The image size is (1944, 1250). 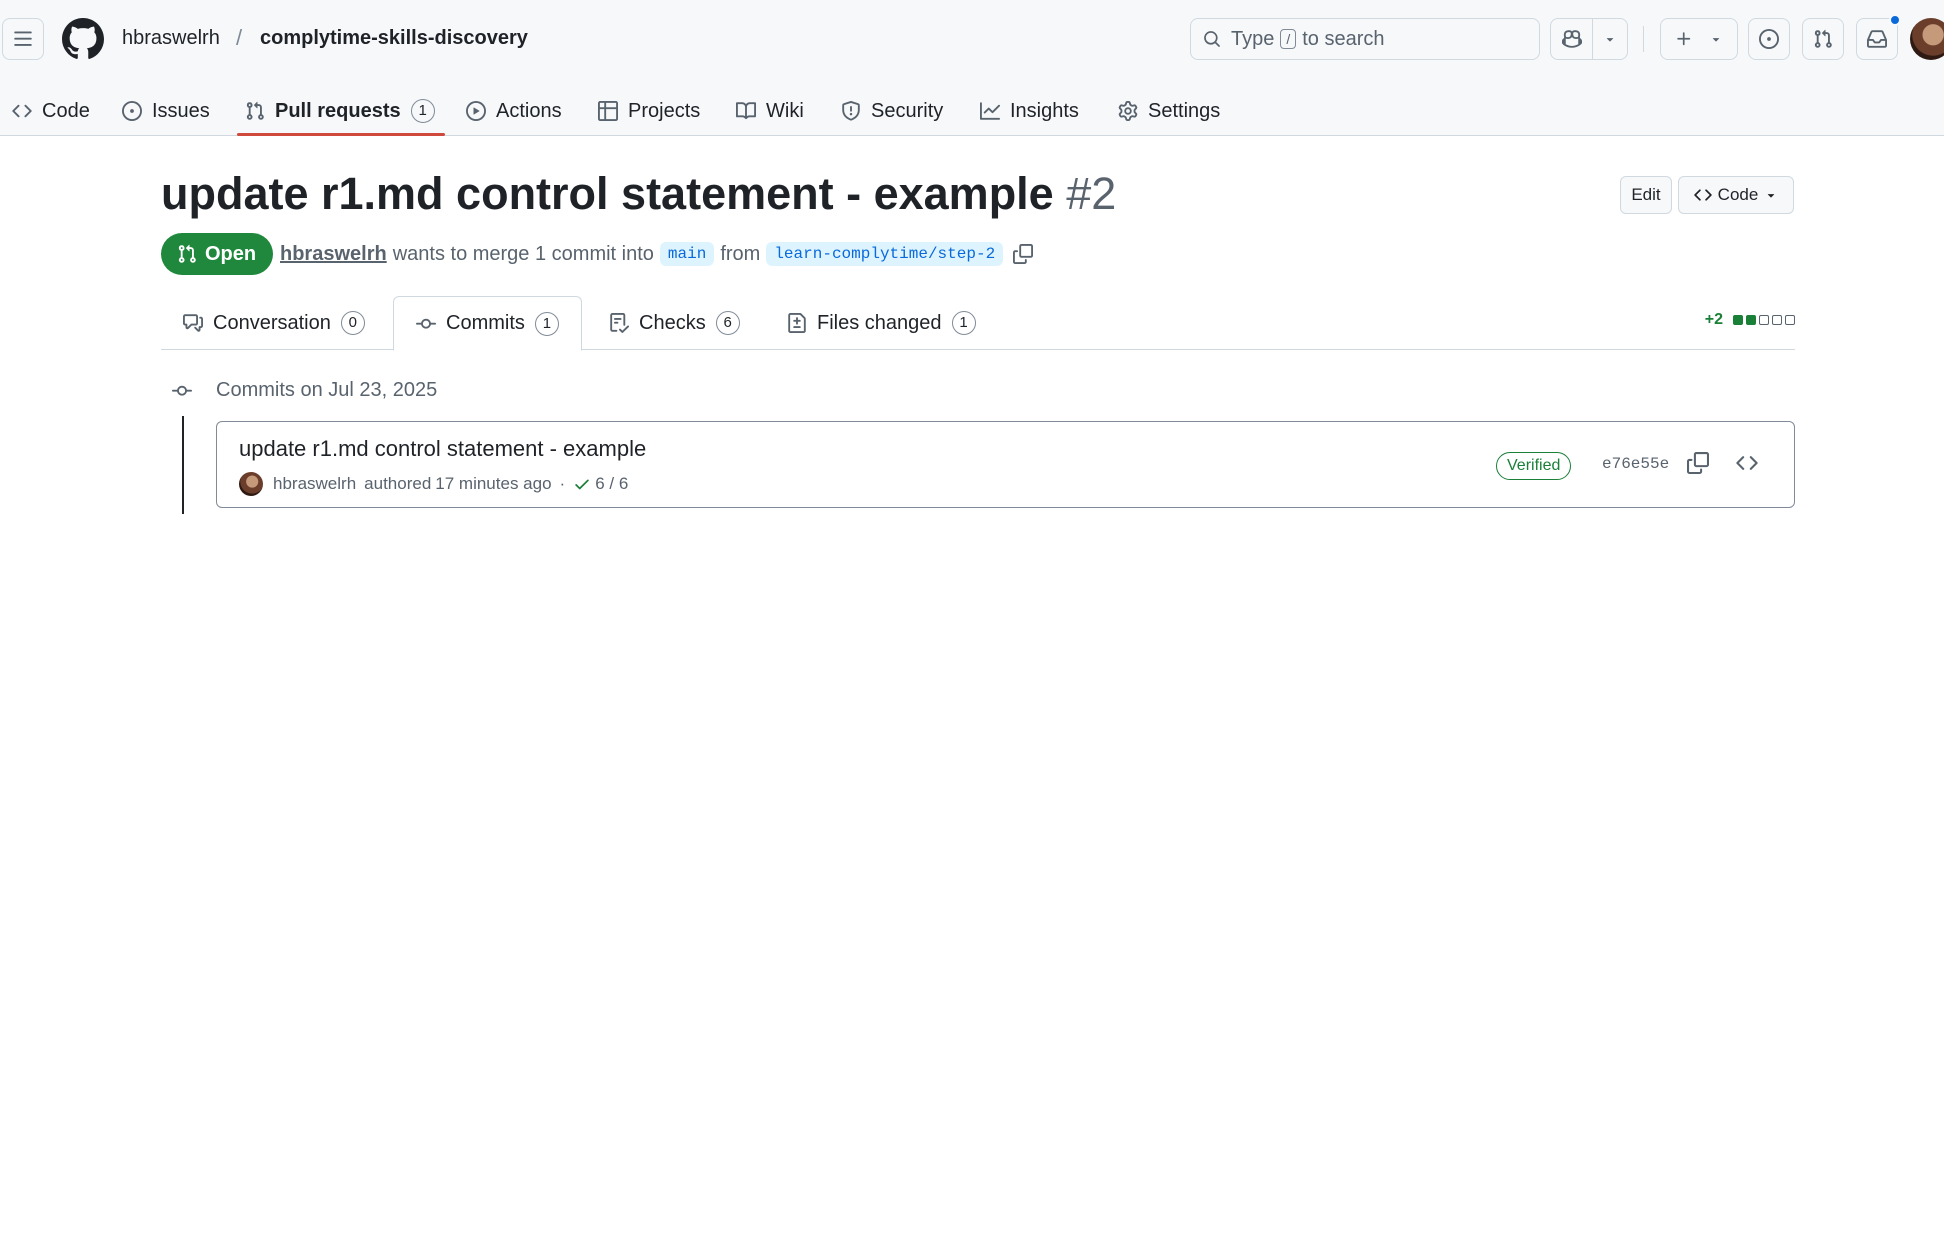 I want to click on your-issues-button, so click(x=1769, y=39).